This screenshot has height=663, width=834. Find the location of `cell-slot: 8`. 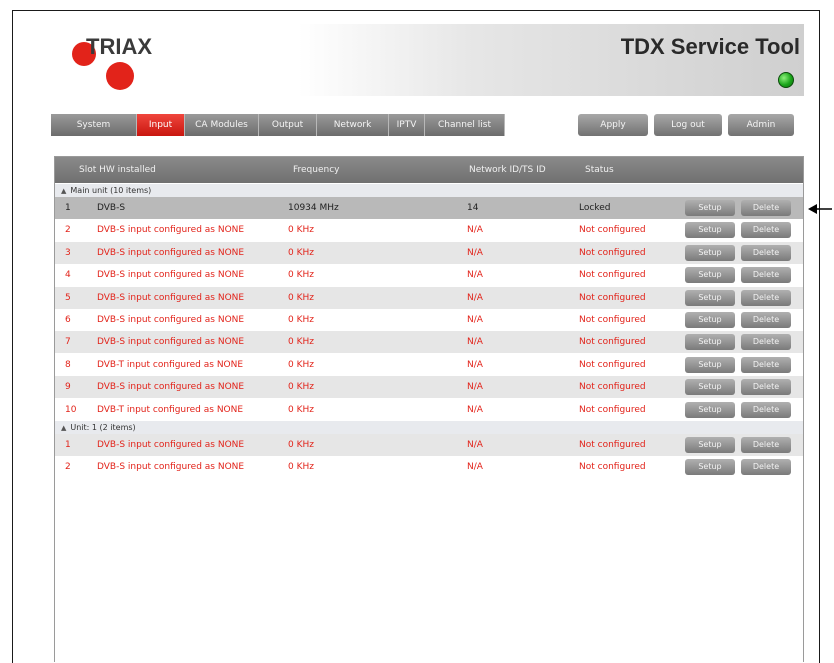

cell-slot: 8 is located at coordinates (68, 364).